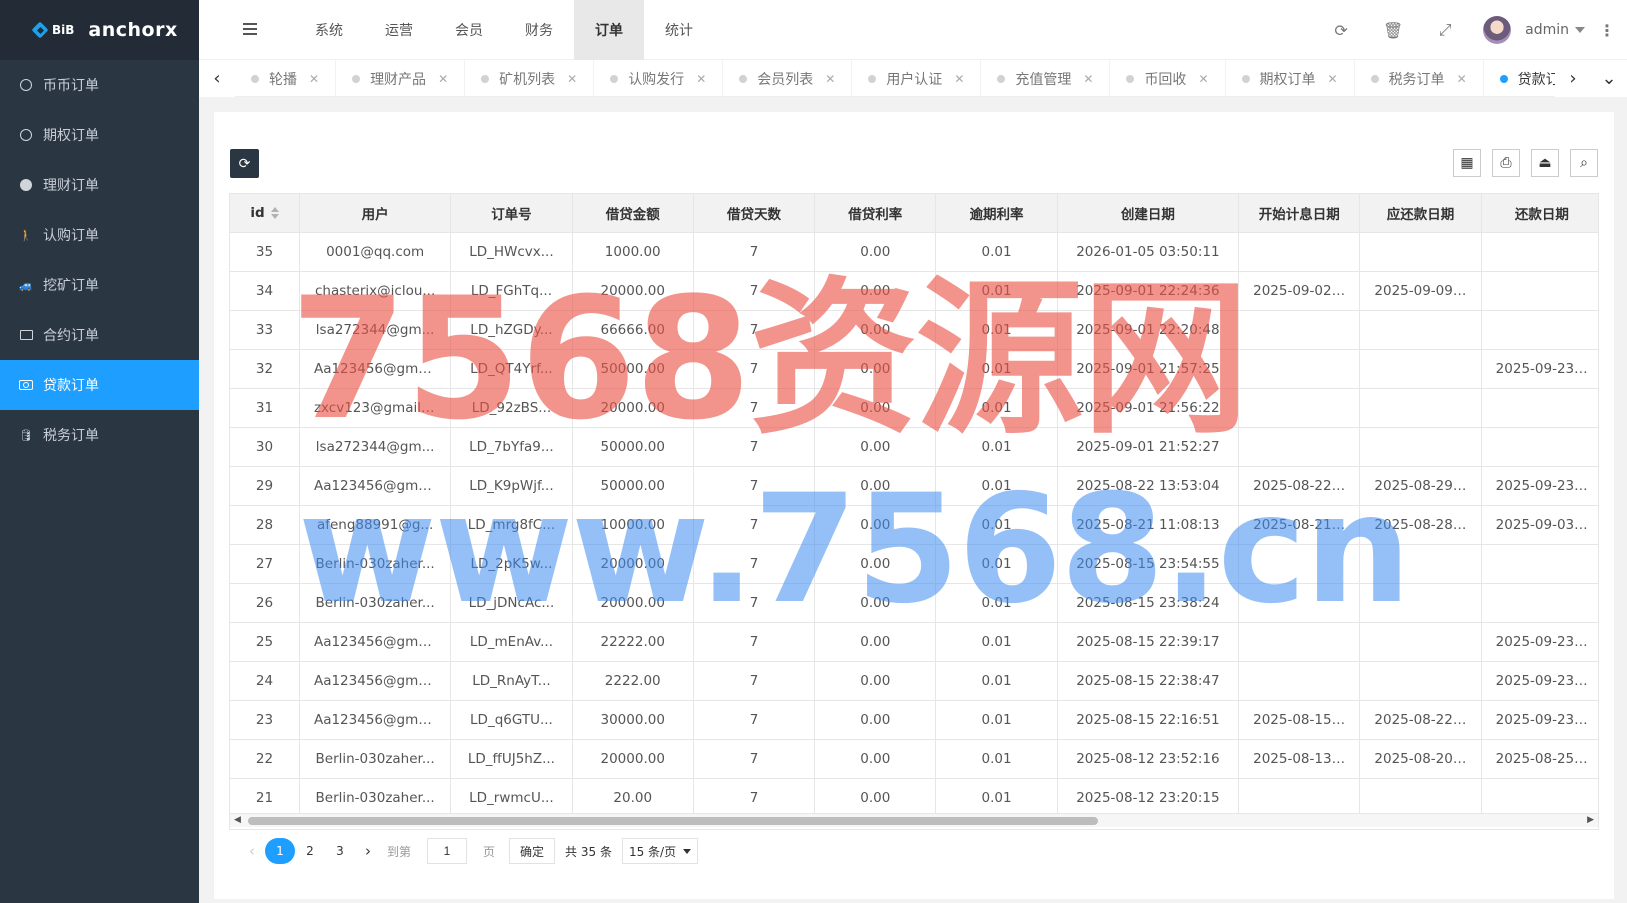  I want to click on tab-item-4: 会员列表 ✕, so click(788, 78).